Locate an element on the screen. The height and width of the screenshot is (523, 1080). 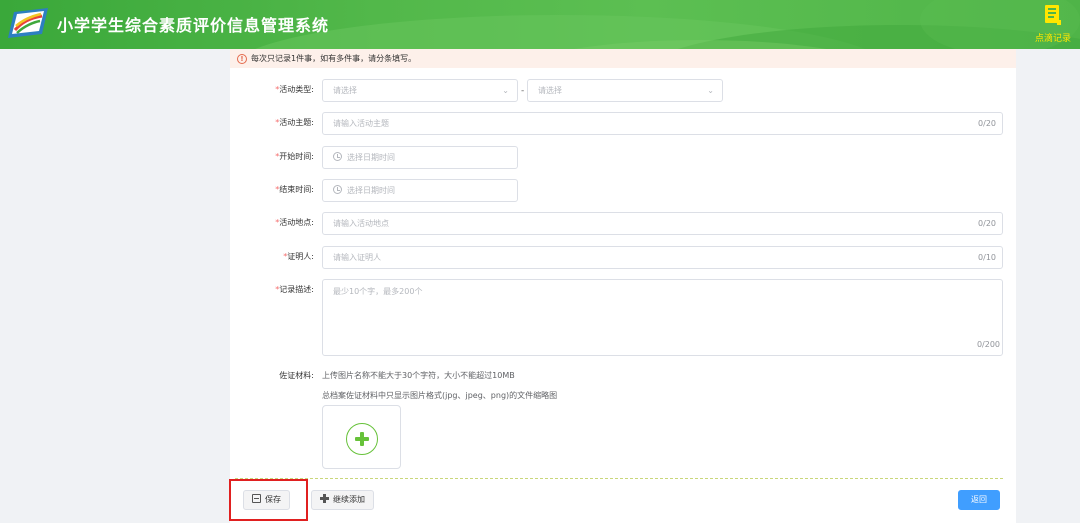
notebook-icon is located at coordinates (1053, 15).